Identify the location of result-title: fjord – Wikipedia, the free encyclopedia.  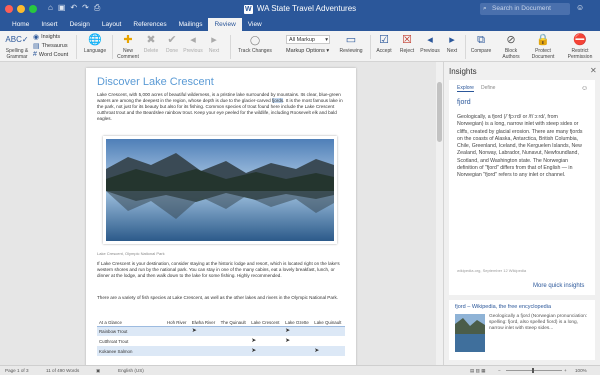
(503, 307).